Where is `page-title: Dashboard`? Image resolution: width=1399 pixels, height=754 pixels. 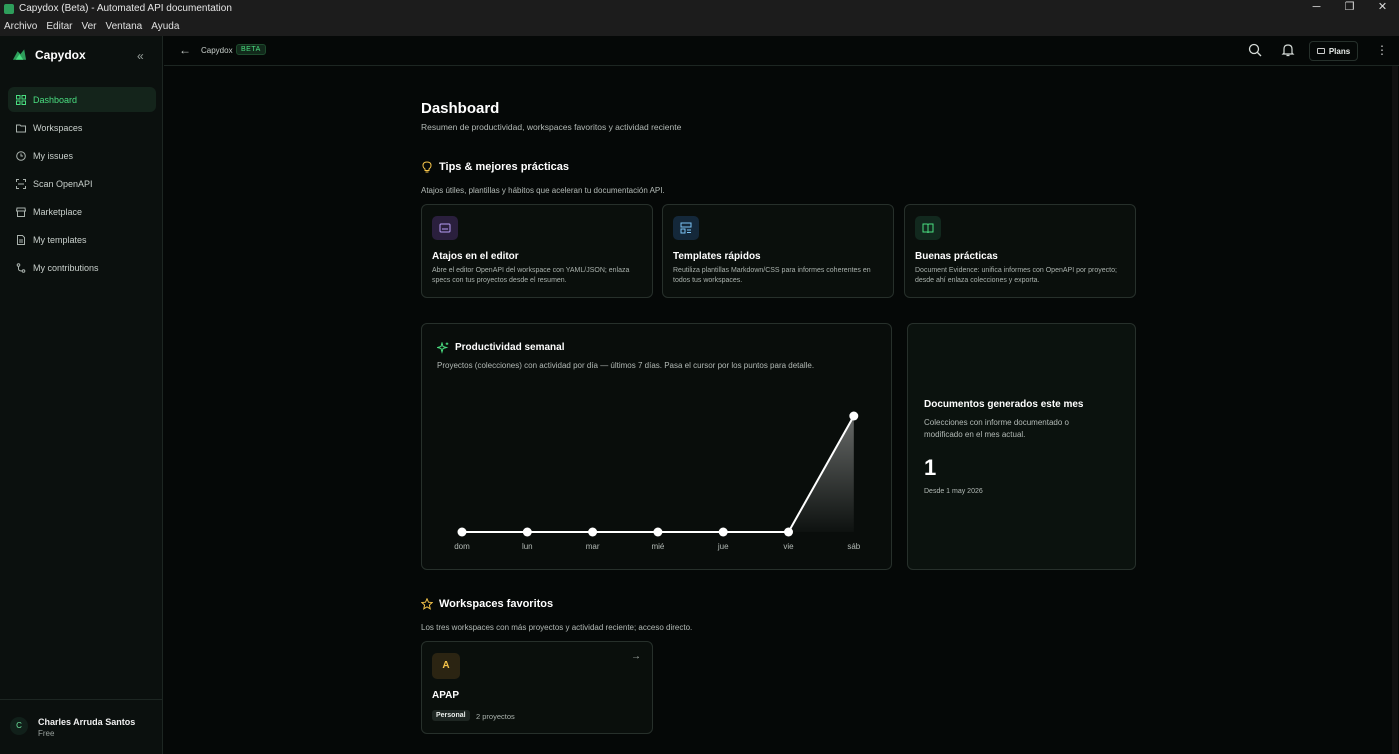
page-title: Dashboard is located at coordinates (460, 108).